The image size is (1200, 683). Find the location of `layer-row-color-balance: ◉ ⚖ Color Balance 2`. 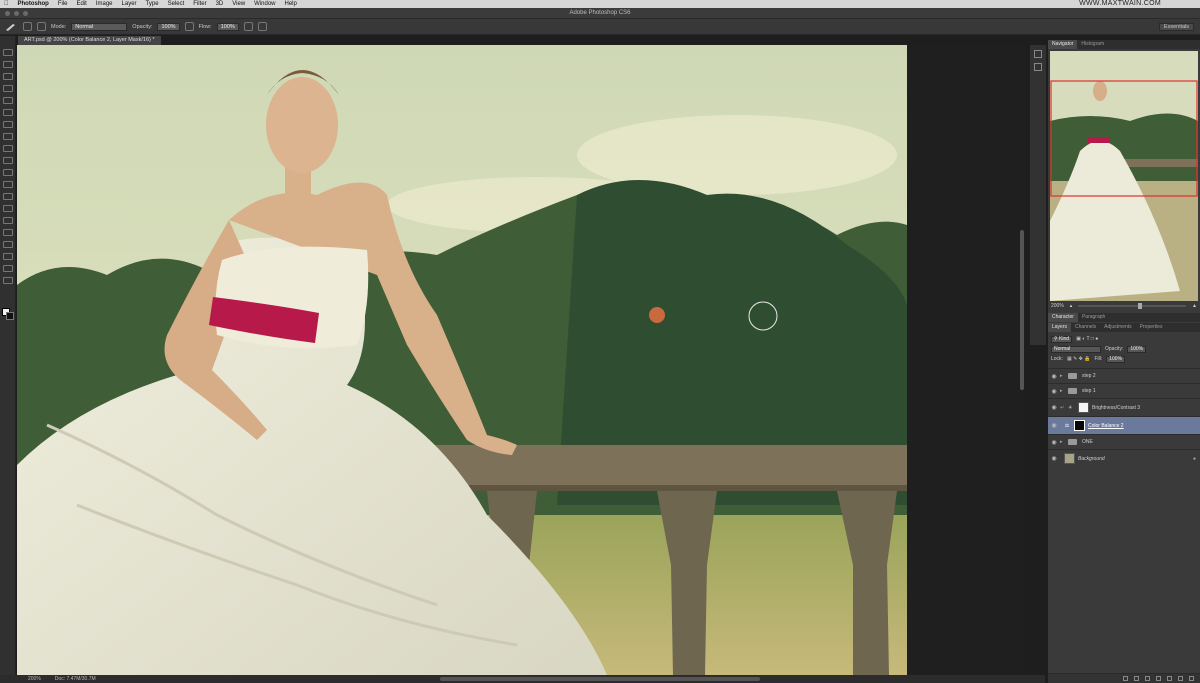

layer-row-color-balance: ◉ ⚖ Color Balance 2 is located at coordinates (1124, 425).